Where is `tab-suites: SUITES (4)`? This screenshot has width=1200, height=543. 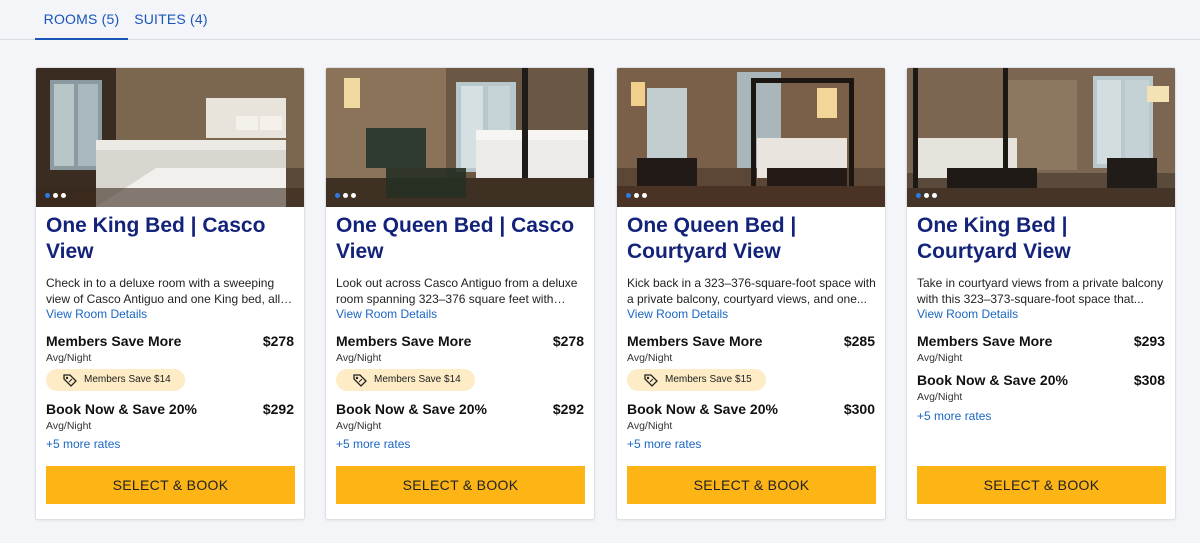 tab-suites: SUITES (4) is located at coordinates (171, 20).